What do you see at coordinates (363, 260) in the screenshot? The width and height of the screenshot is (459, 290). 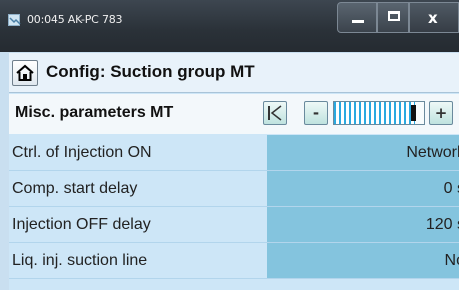 I see `param-value: No` at bounding box center [363, 260].